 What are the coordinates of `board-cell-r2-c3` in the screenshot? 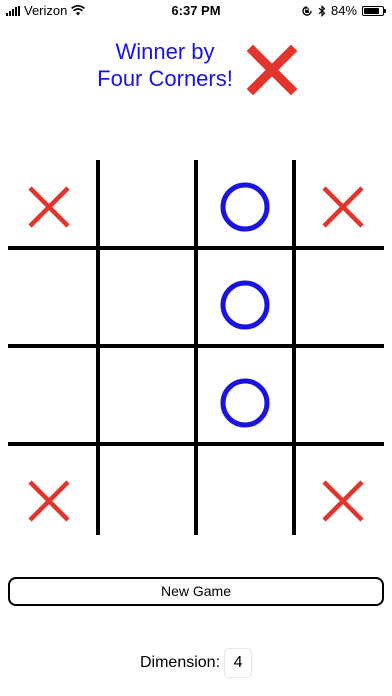 It's located at (343, 395).